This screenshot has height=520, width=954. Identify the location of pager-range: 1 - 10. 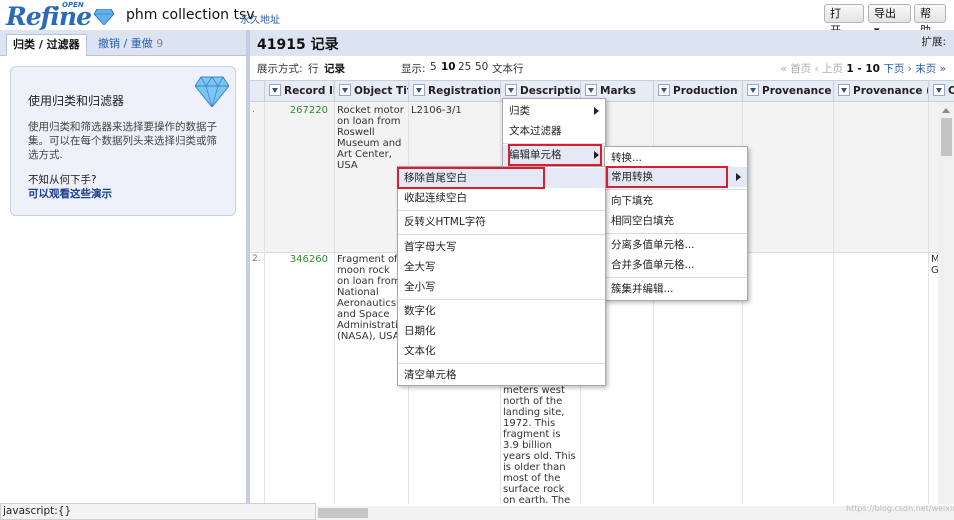
(863, 69).